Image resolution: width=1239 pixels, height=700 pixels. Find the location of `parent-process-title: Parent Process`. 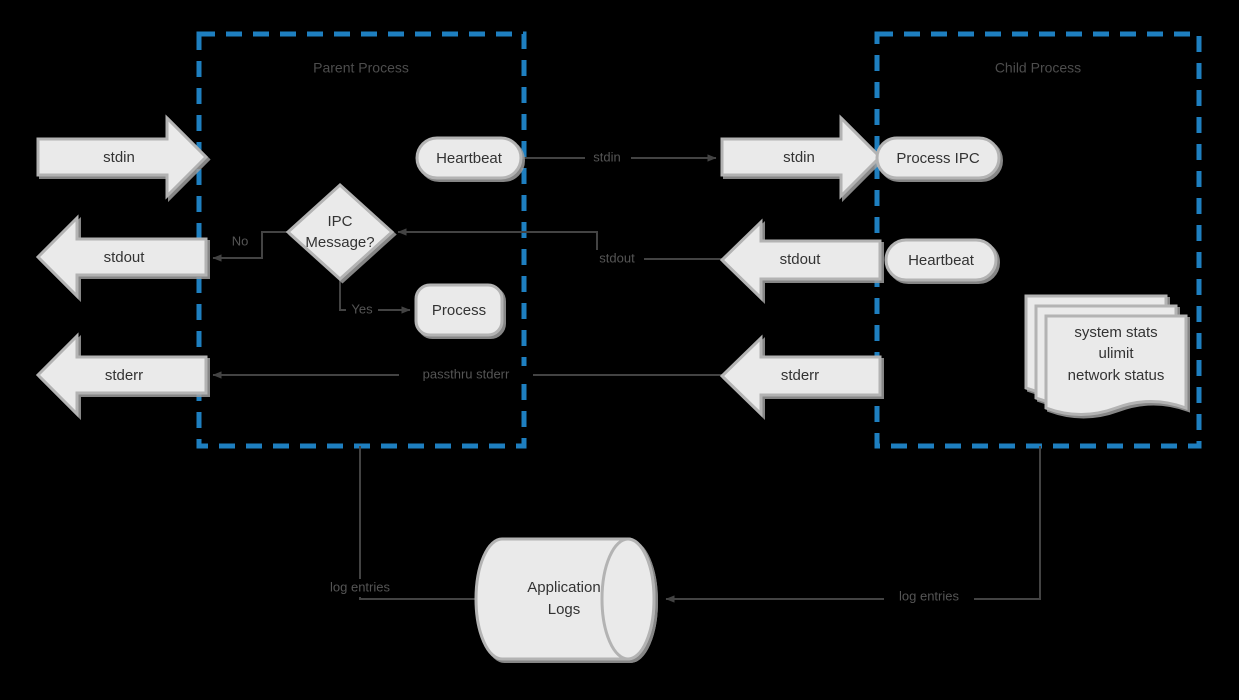

parent-process-title: Parent Process is located at coordinates (361, 68).